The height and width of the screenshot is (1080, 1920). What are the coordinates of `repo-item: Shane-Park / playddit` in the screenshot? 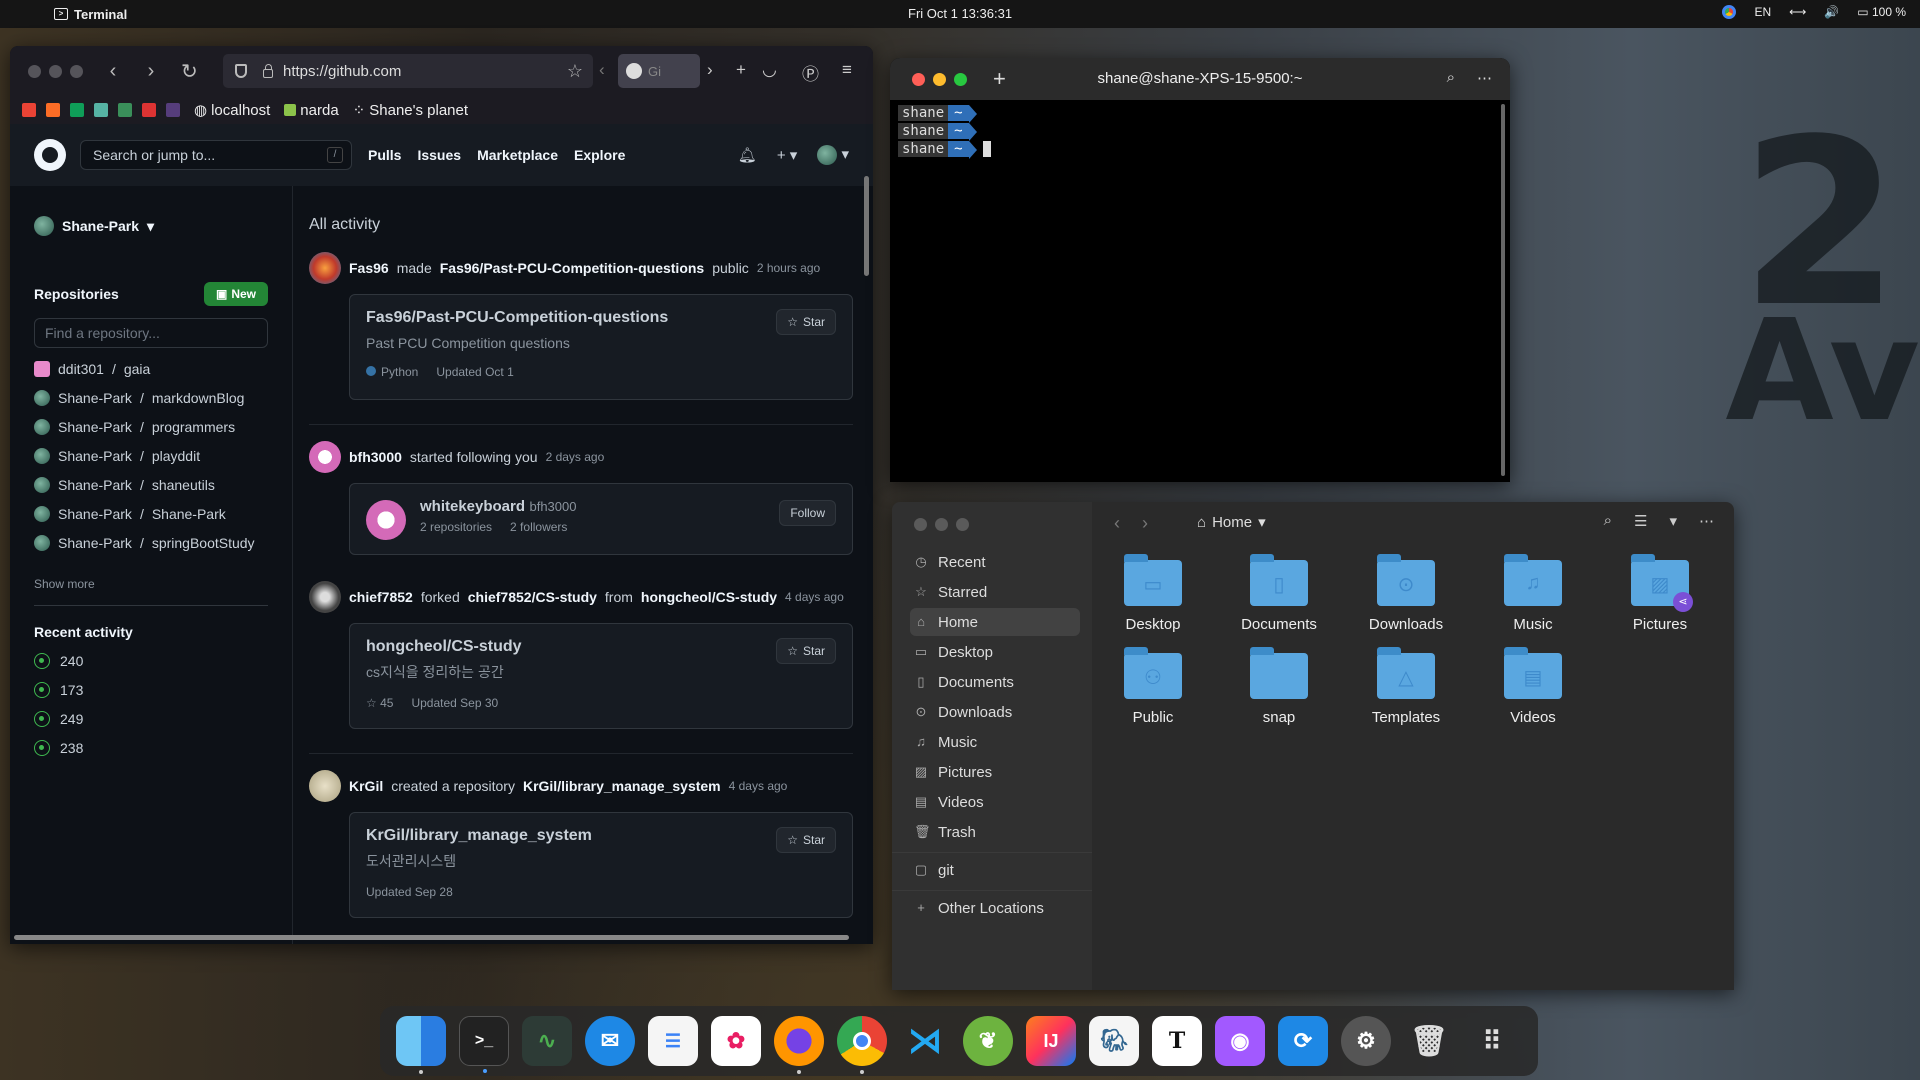 It's located at (151, 456).